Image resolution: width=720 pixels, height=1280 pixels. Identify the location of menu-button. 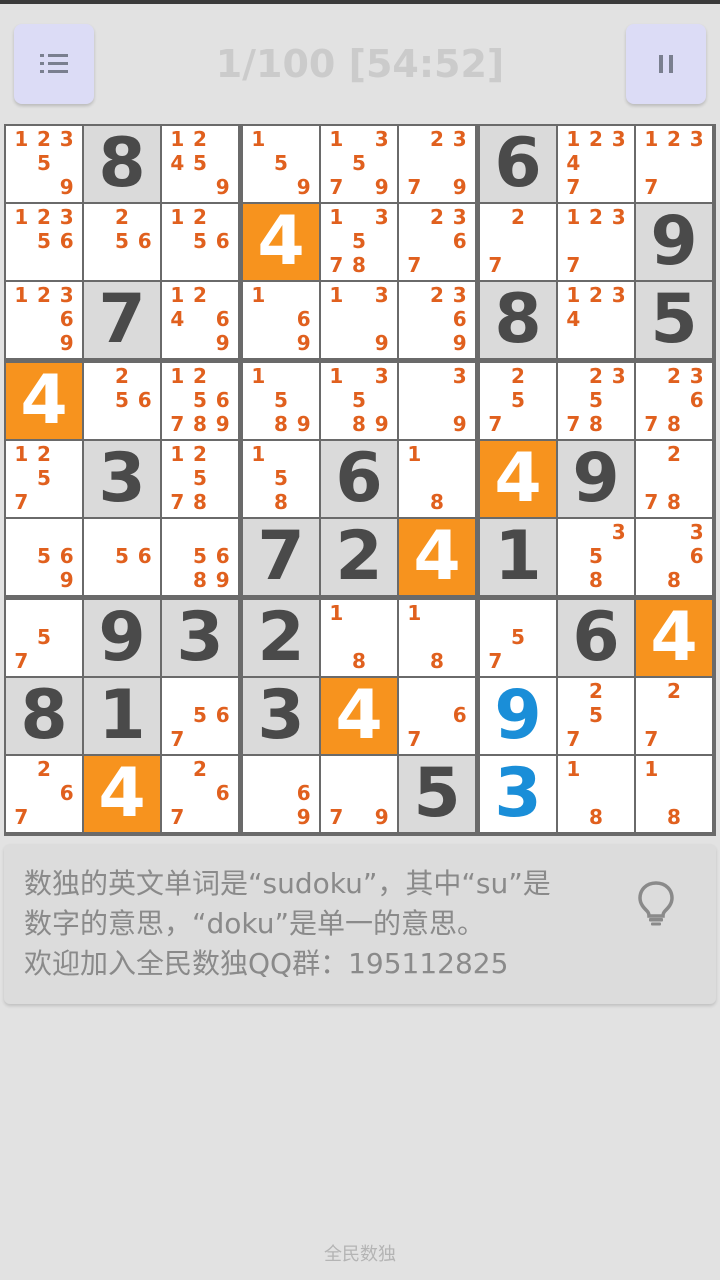
(54, 64).